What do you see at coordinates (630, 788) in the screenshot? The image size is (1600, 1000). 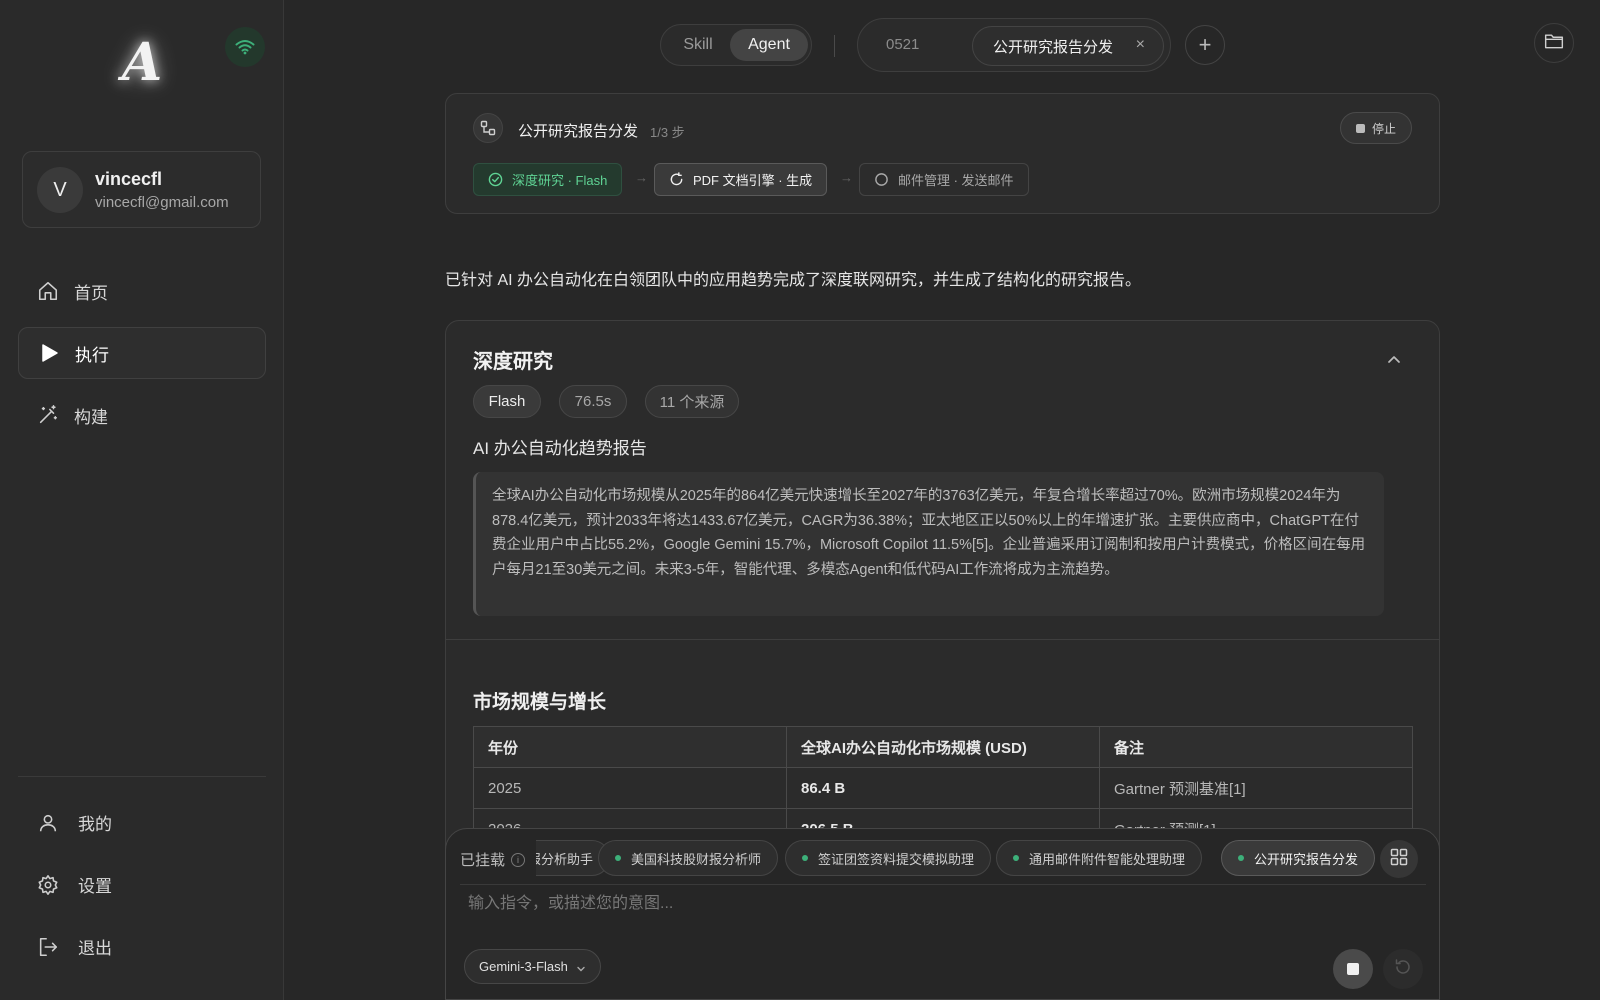 I see `table-cell: 2025` at bounding box center [630, 788].